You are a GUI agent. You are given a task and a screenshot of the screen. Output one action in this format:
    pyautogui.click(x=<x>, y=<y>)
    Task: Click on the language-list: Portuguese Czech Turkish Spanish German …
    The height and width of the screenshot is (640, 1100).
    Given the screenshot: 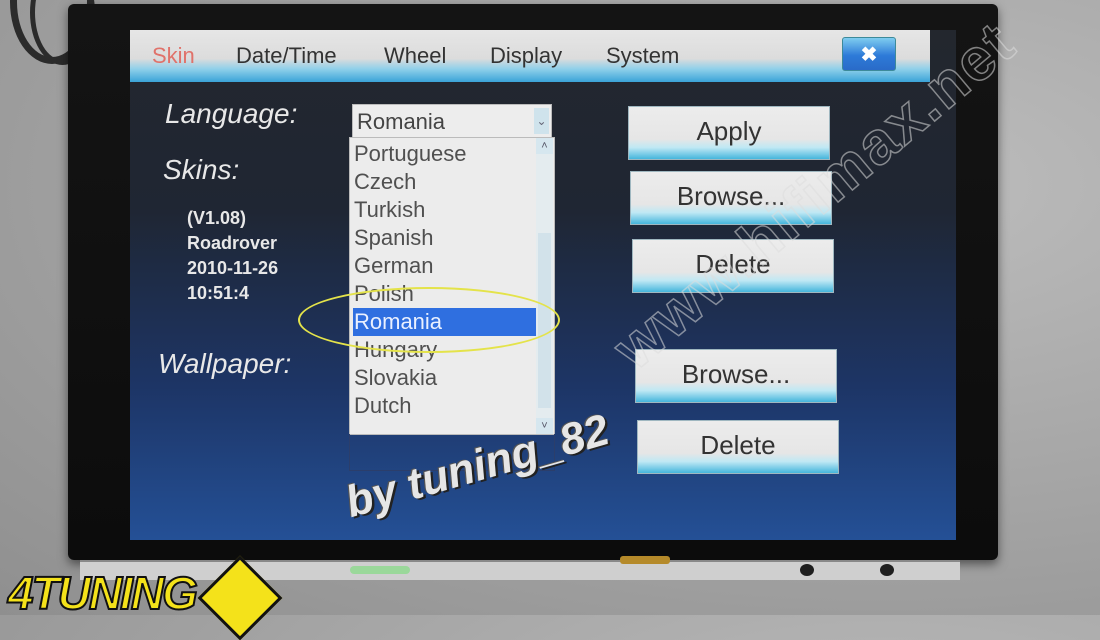 What is the action you would take?
    pyautogui.click(x=452, y=286)
    